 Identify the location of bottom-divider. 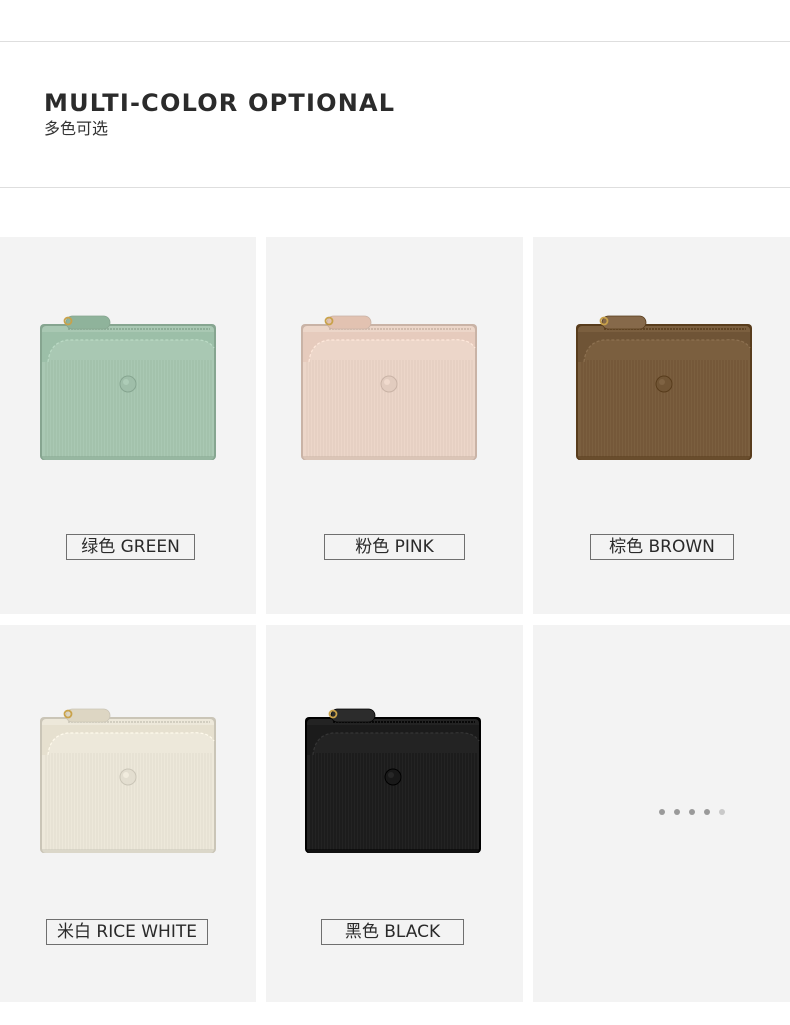
(395, 187).